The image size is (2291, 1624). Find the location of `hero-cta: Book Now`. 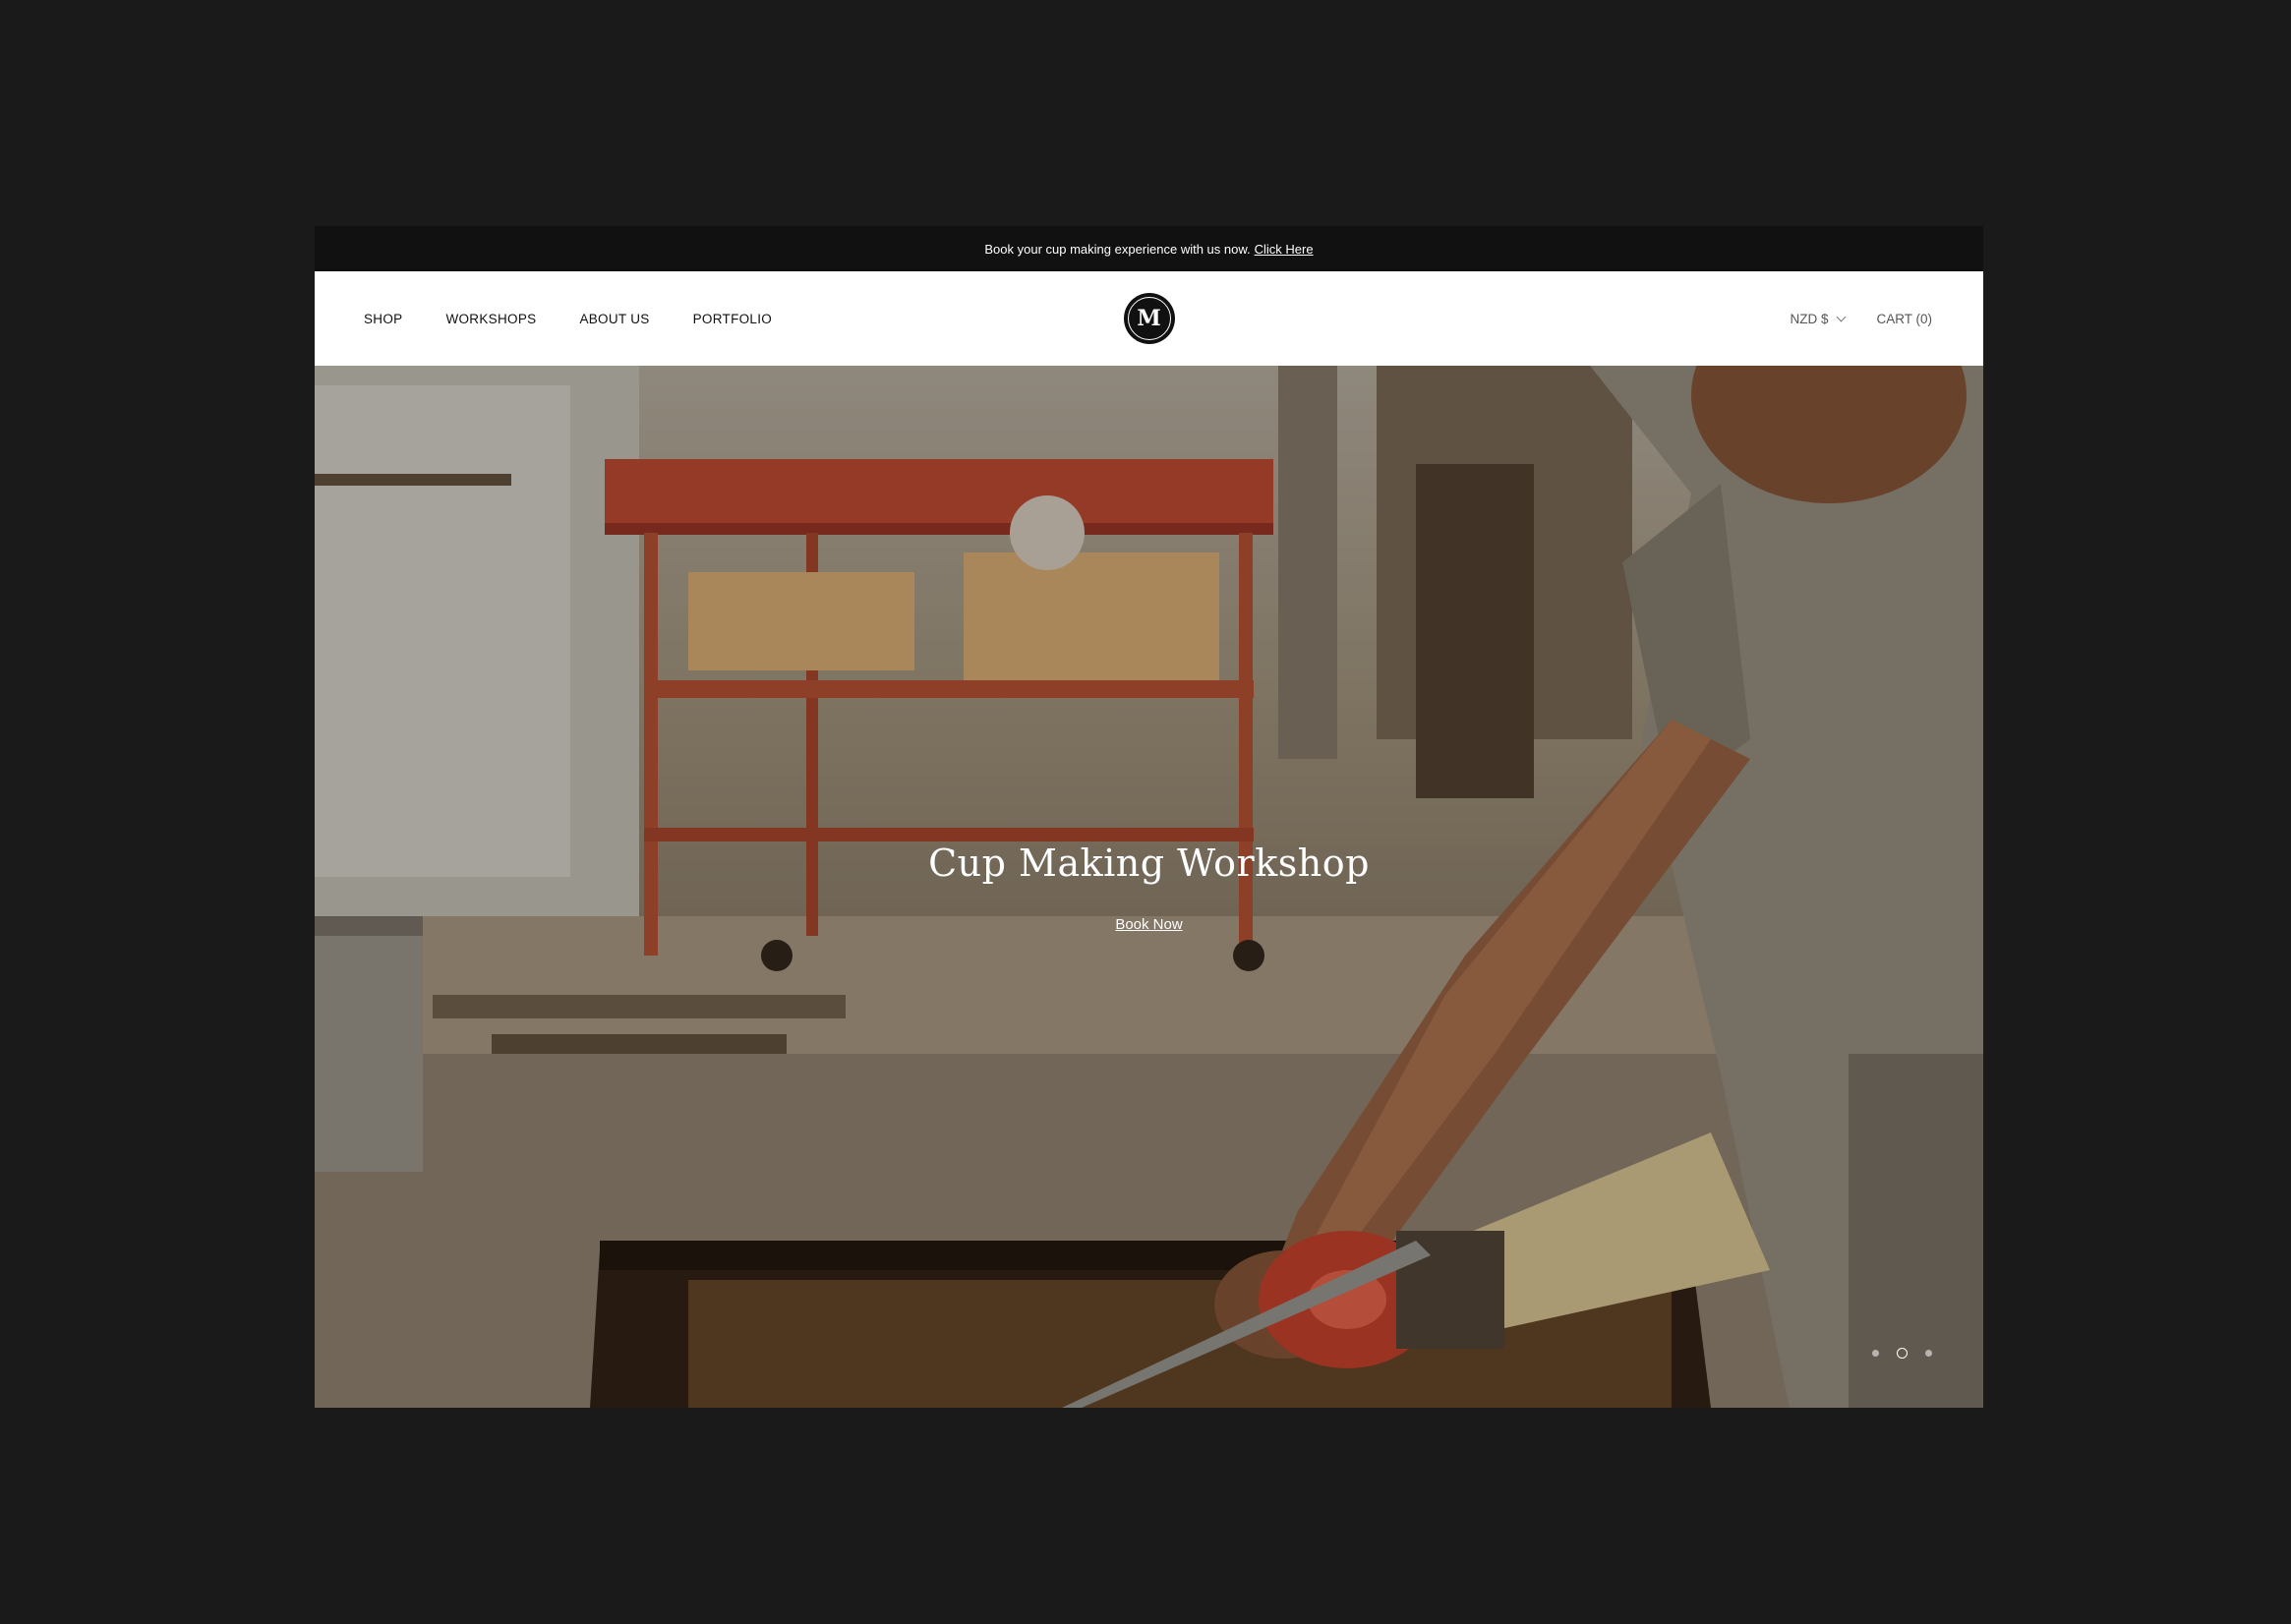

hero-cta: Book Now is located at coordinates (1149, 925).